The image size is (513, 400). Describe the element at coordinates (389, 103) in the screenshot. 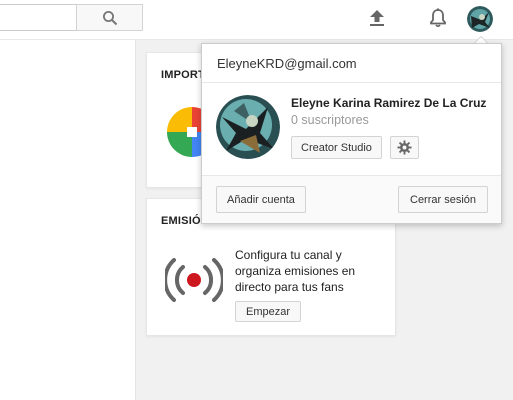

I see `account-display-name: Eleyne Karina Ramirez De La Cruz` at that location.